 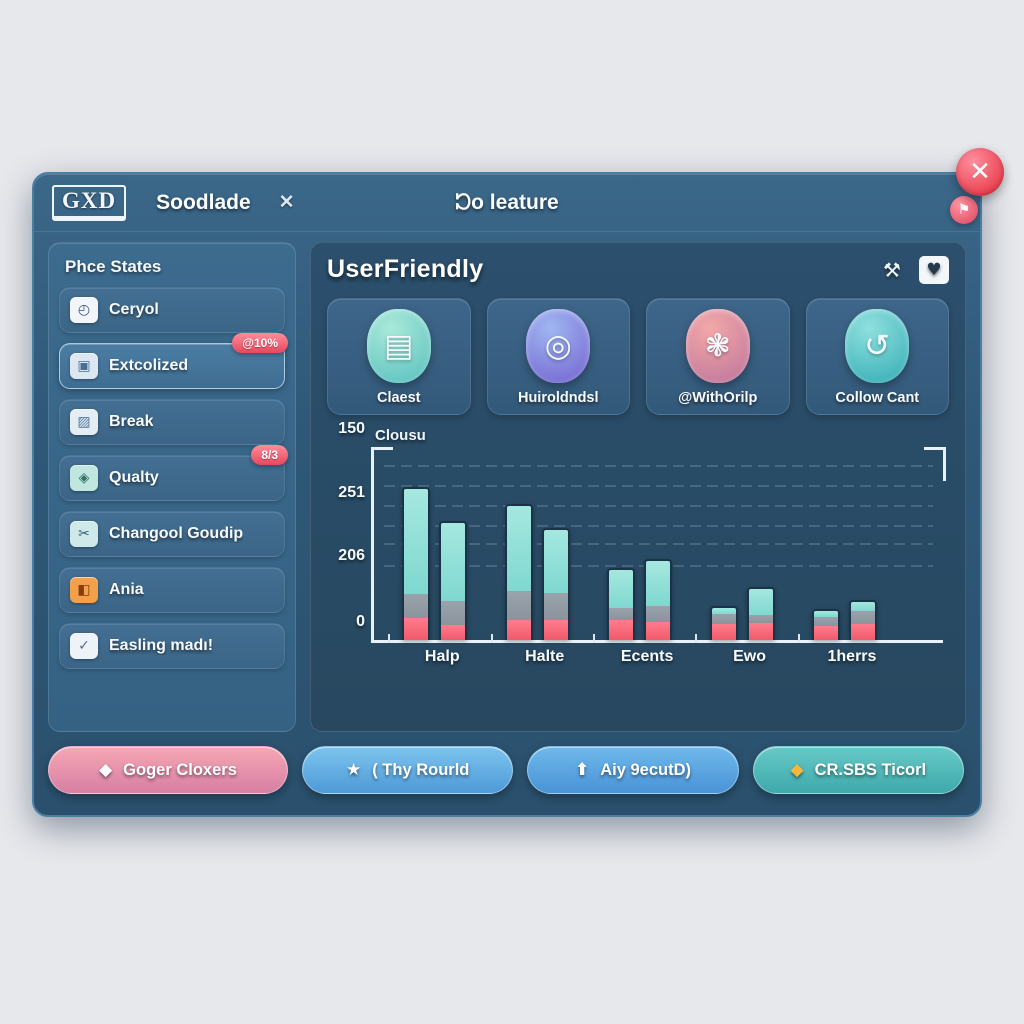 What do you see at coordinates (633, 770) in the screenshot?
I see `footer-button-2: ⬆ Aiy 9ecutD)` at bounding box center [633, 770].